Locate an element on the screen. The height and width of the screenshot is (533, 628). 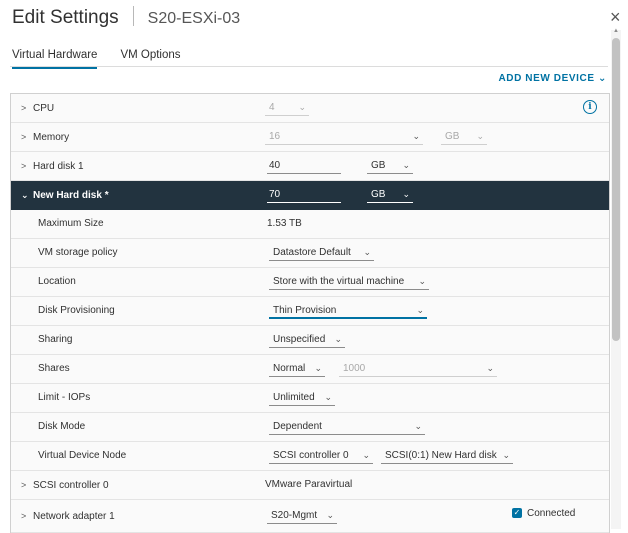
title-divider is located at coordinates (133, 16).